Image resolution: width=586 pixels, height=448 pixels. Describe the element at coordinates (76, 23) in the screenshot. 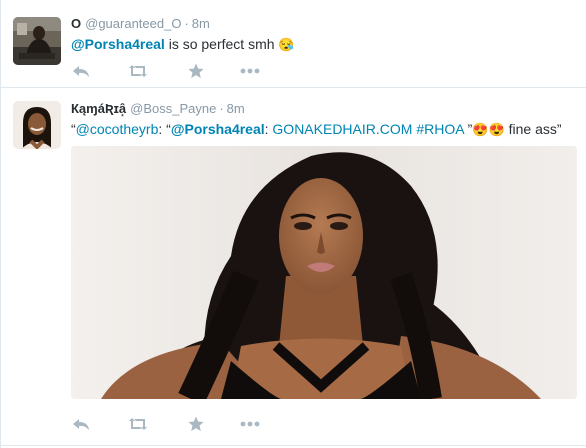

I see `fullname: O` at that location.